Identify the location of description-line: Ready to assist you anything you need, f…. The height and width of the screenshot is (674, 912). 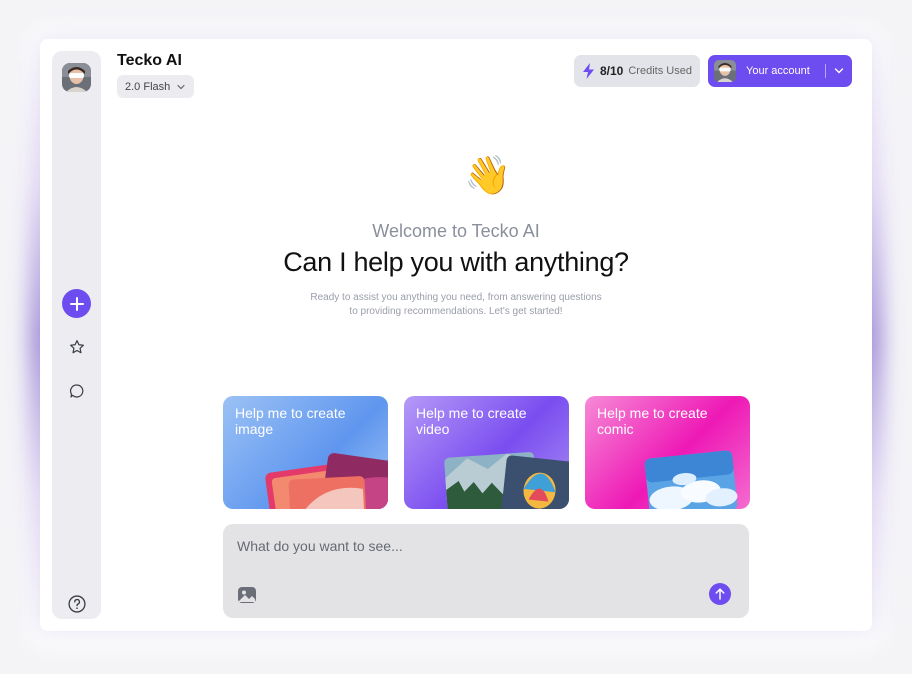
(456, 297).